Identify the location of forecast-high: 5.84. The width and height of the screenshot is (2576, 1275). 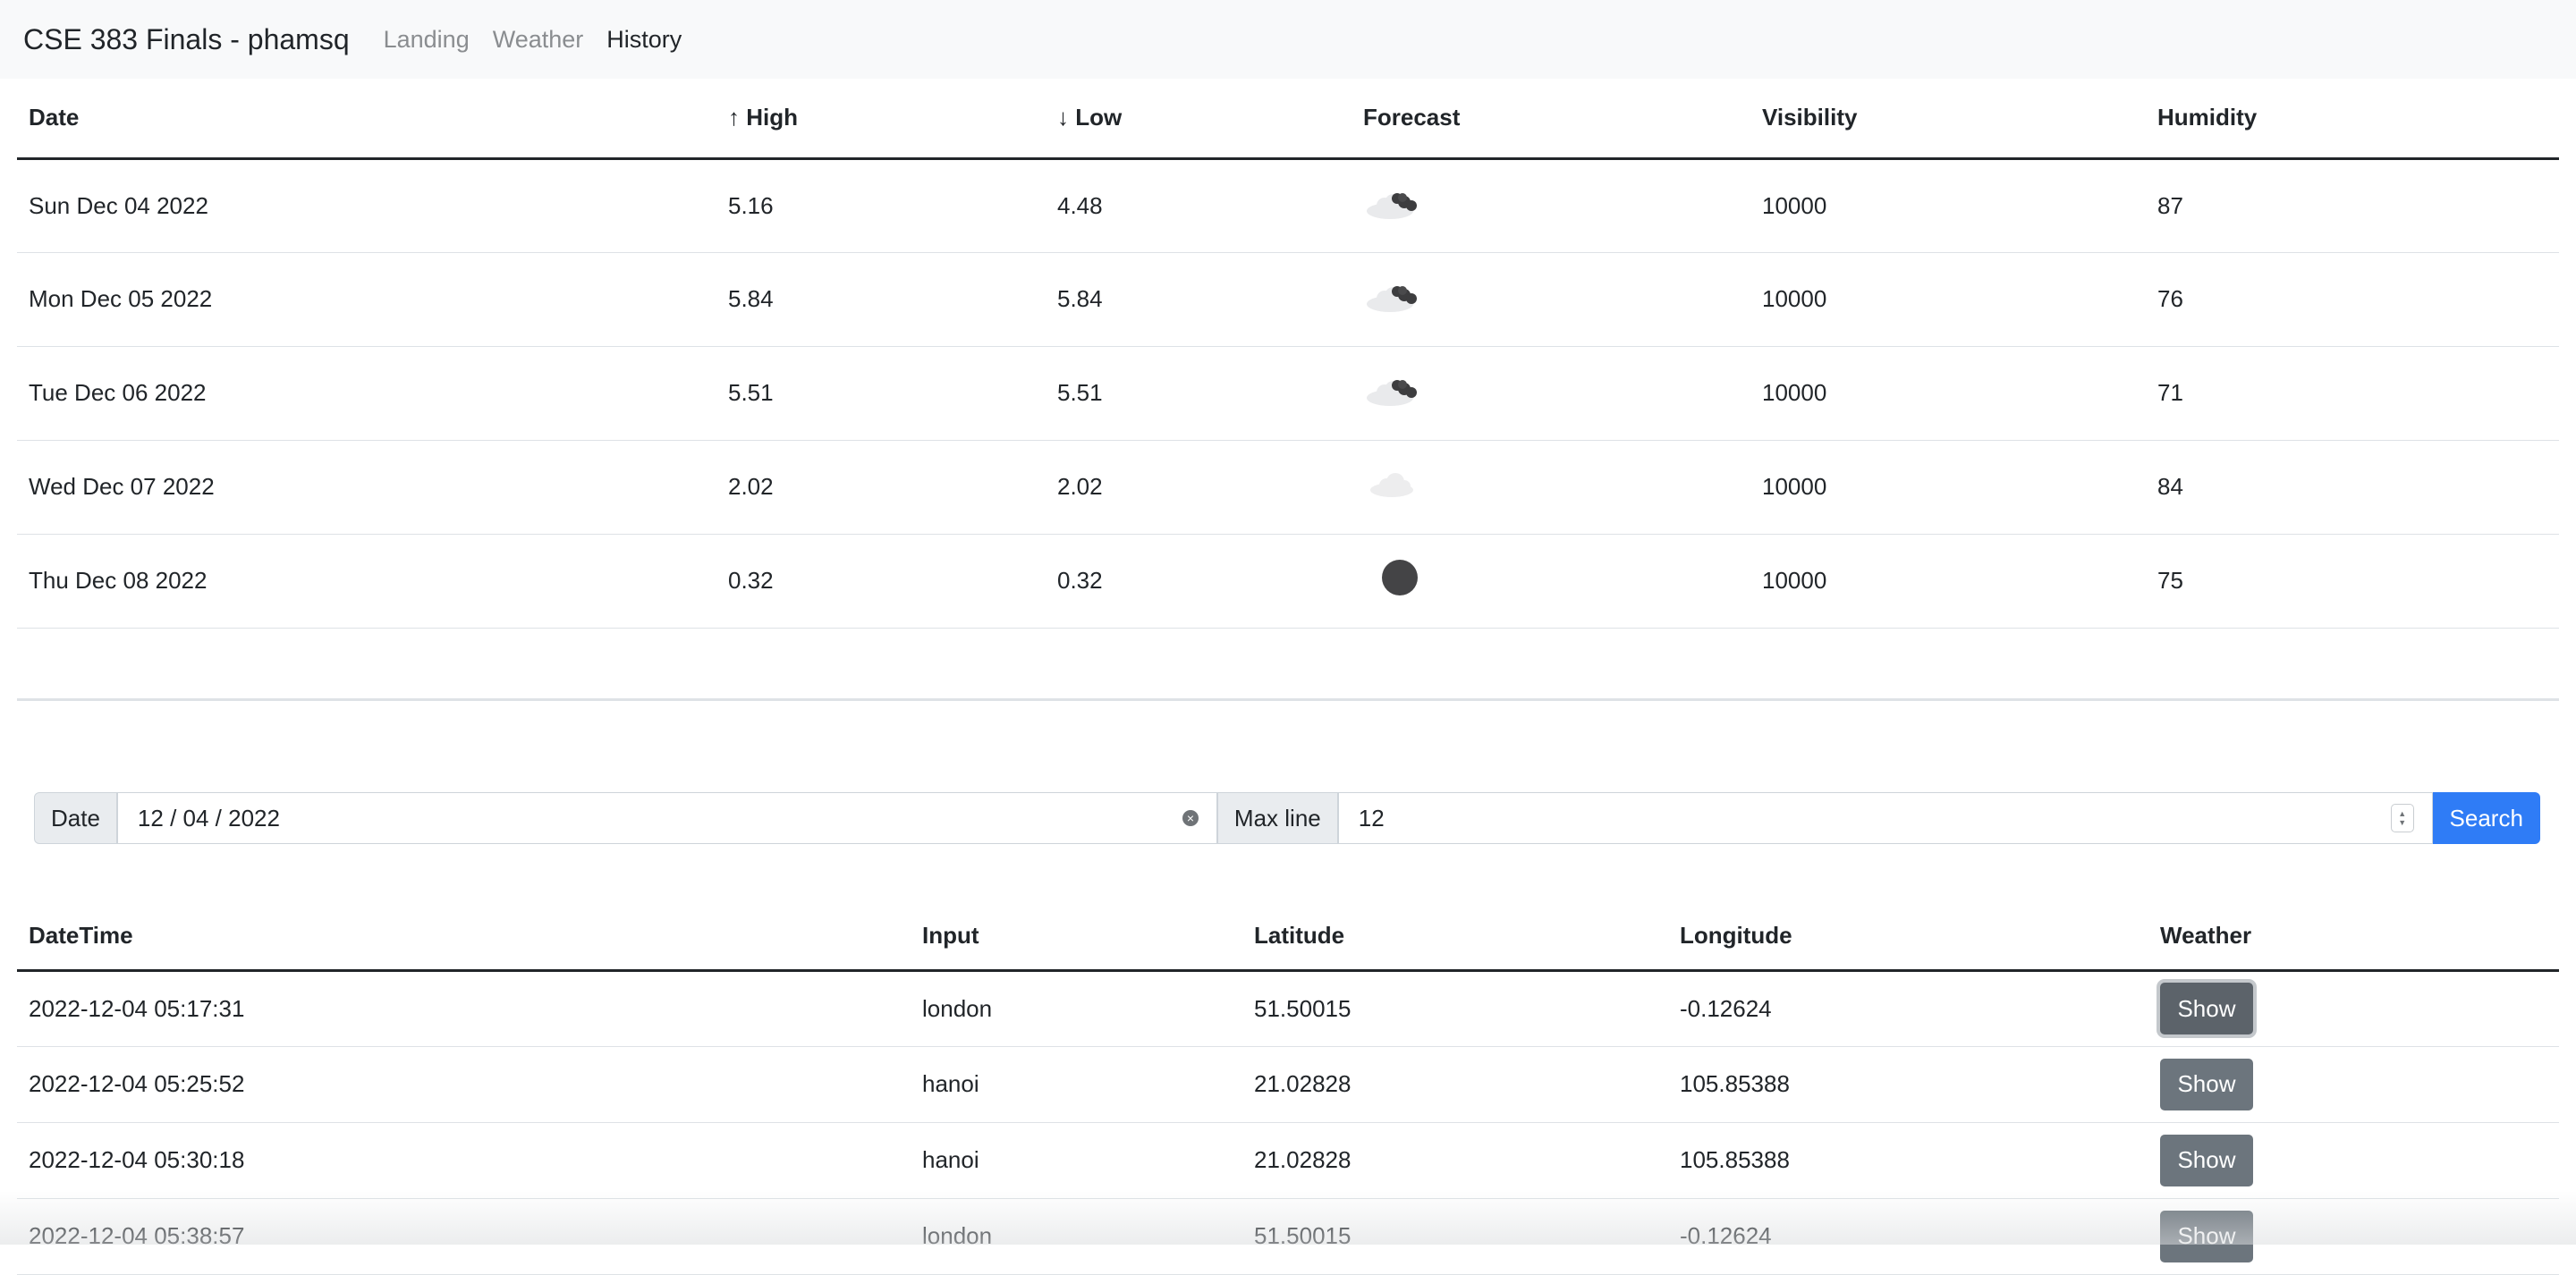
(881, 299).